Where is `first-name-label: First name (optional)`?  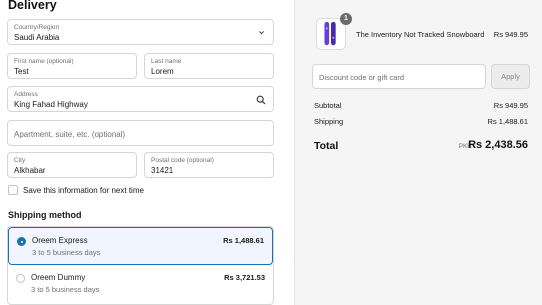
first-name-label: First name (optional) is located at coordinates (44, 61).